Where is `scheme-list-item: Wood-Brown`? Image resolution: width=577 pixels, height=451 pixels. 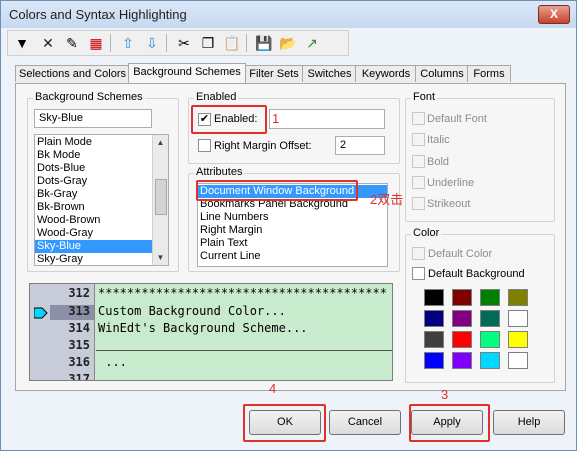
scheme-list-item: Wood-Brown is located at coordinates (101, 220).